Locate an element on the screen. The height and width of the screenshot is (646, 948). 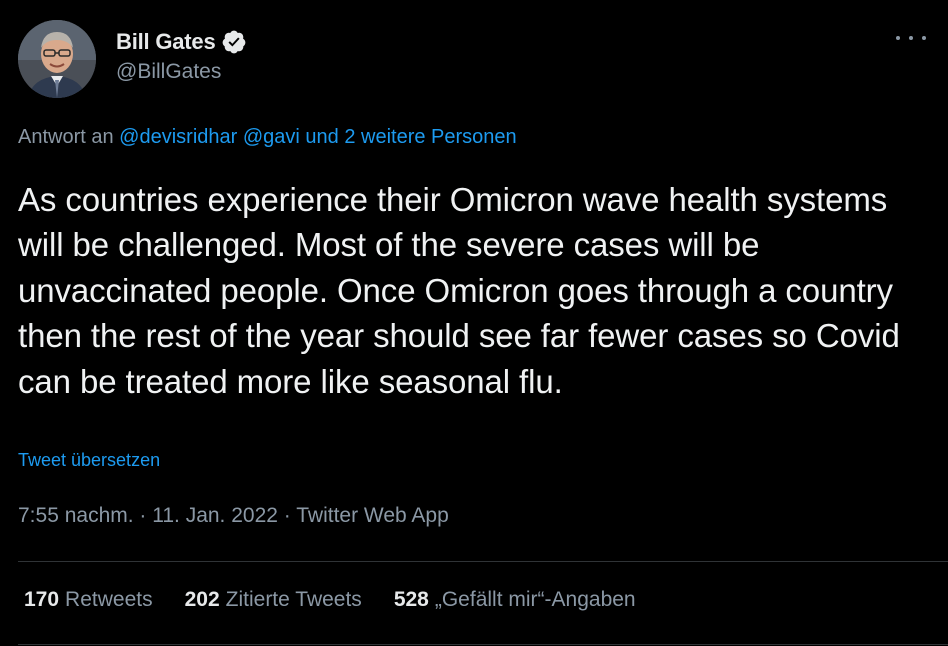
stat-count: 170 is located at coordinates (42, 599).